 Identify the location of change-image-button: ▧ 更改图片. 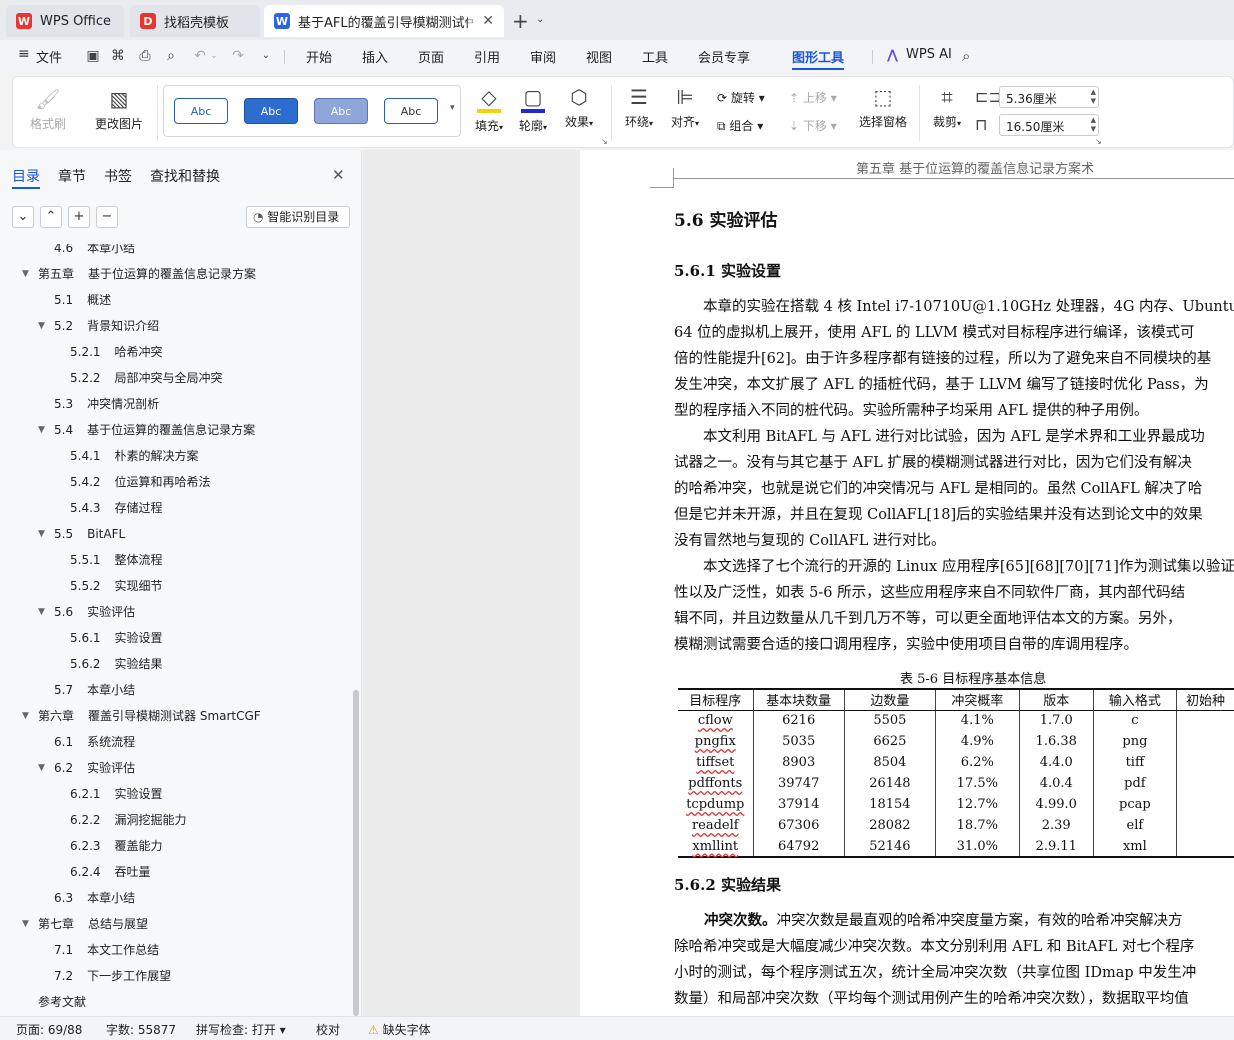
(119, 109).